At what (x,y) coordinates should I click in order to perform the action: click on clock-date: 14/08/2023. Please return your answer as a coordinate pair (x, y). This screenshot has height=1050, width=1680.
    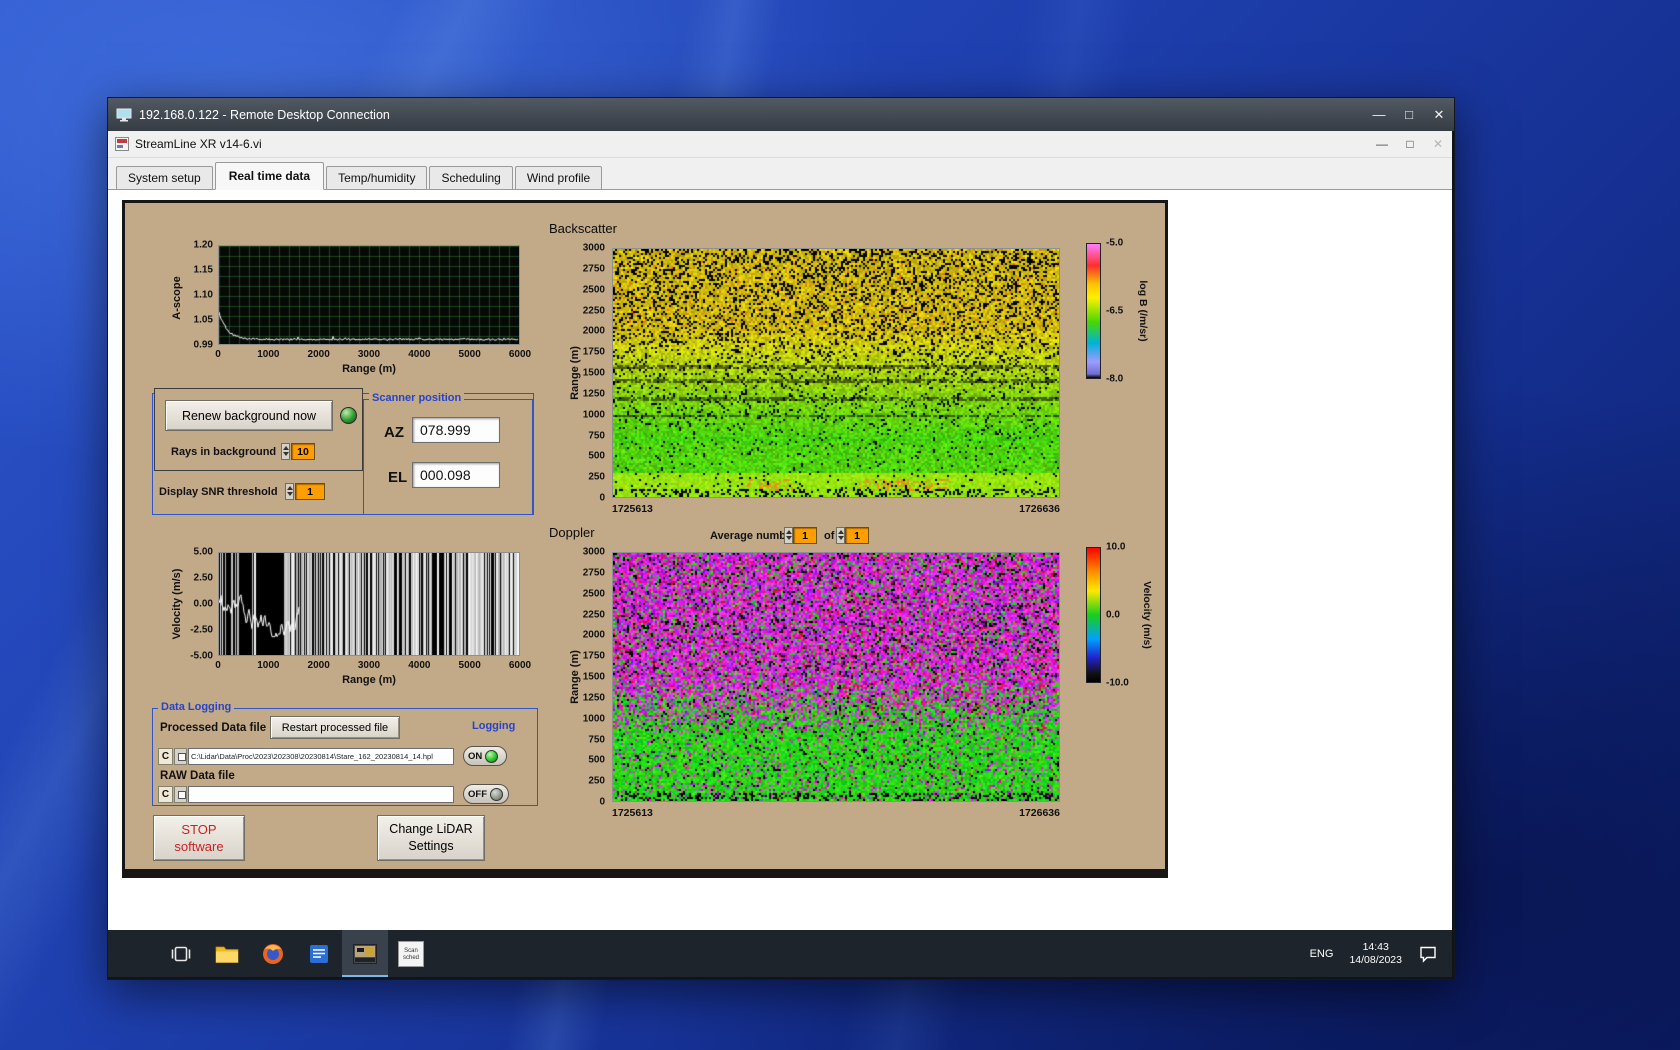
    Looking at the image, I should click on (1375, 959).